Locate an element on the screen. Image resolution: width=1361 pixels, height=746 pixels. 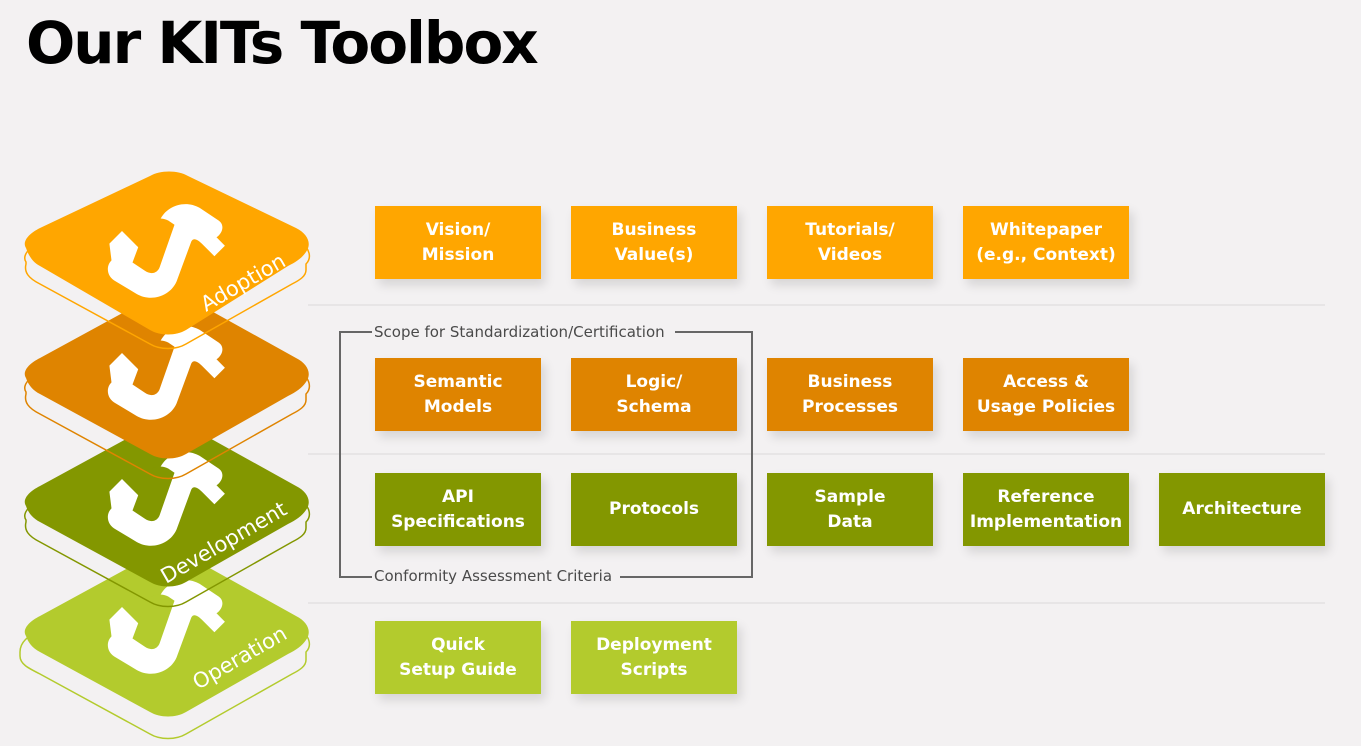
tile-access-usage-policies: Access & Usage Policies is located at coordinates (1046, 394).